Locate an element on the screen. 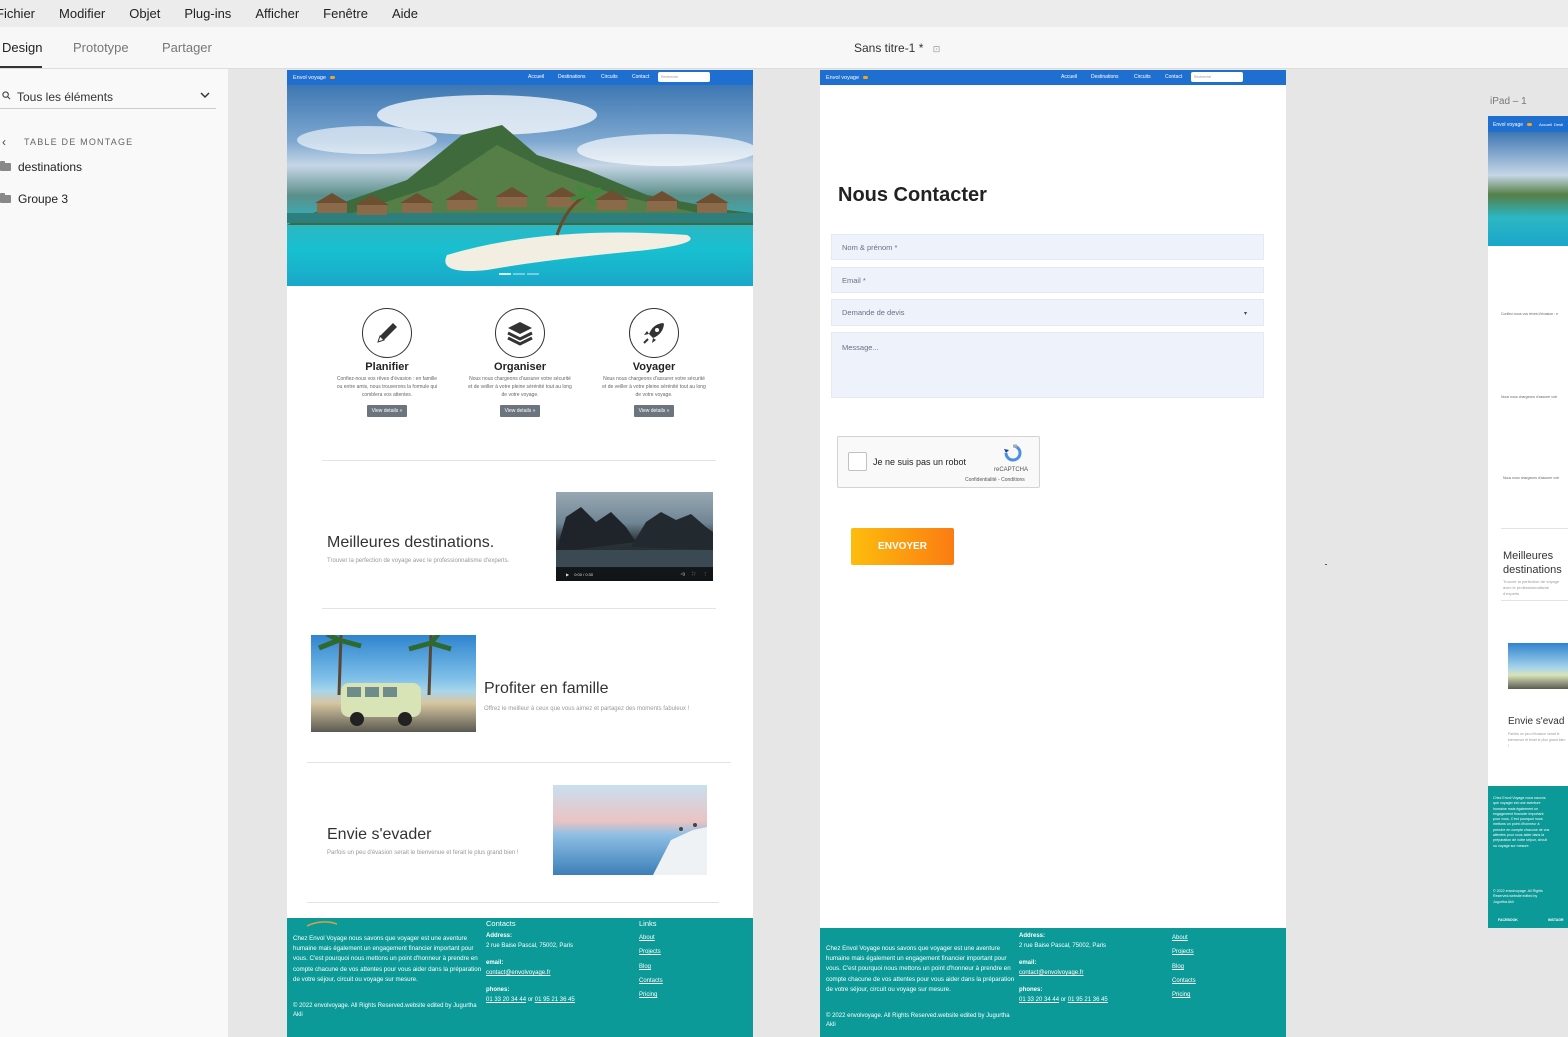 This screenshot has height=1037, width=1568. tab-design: Design is located at coordinates (22, 47).